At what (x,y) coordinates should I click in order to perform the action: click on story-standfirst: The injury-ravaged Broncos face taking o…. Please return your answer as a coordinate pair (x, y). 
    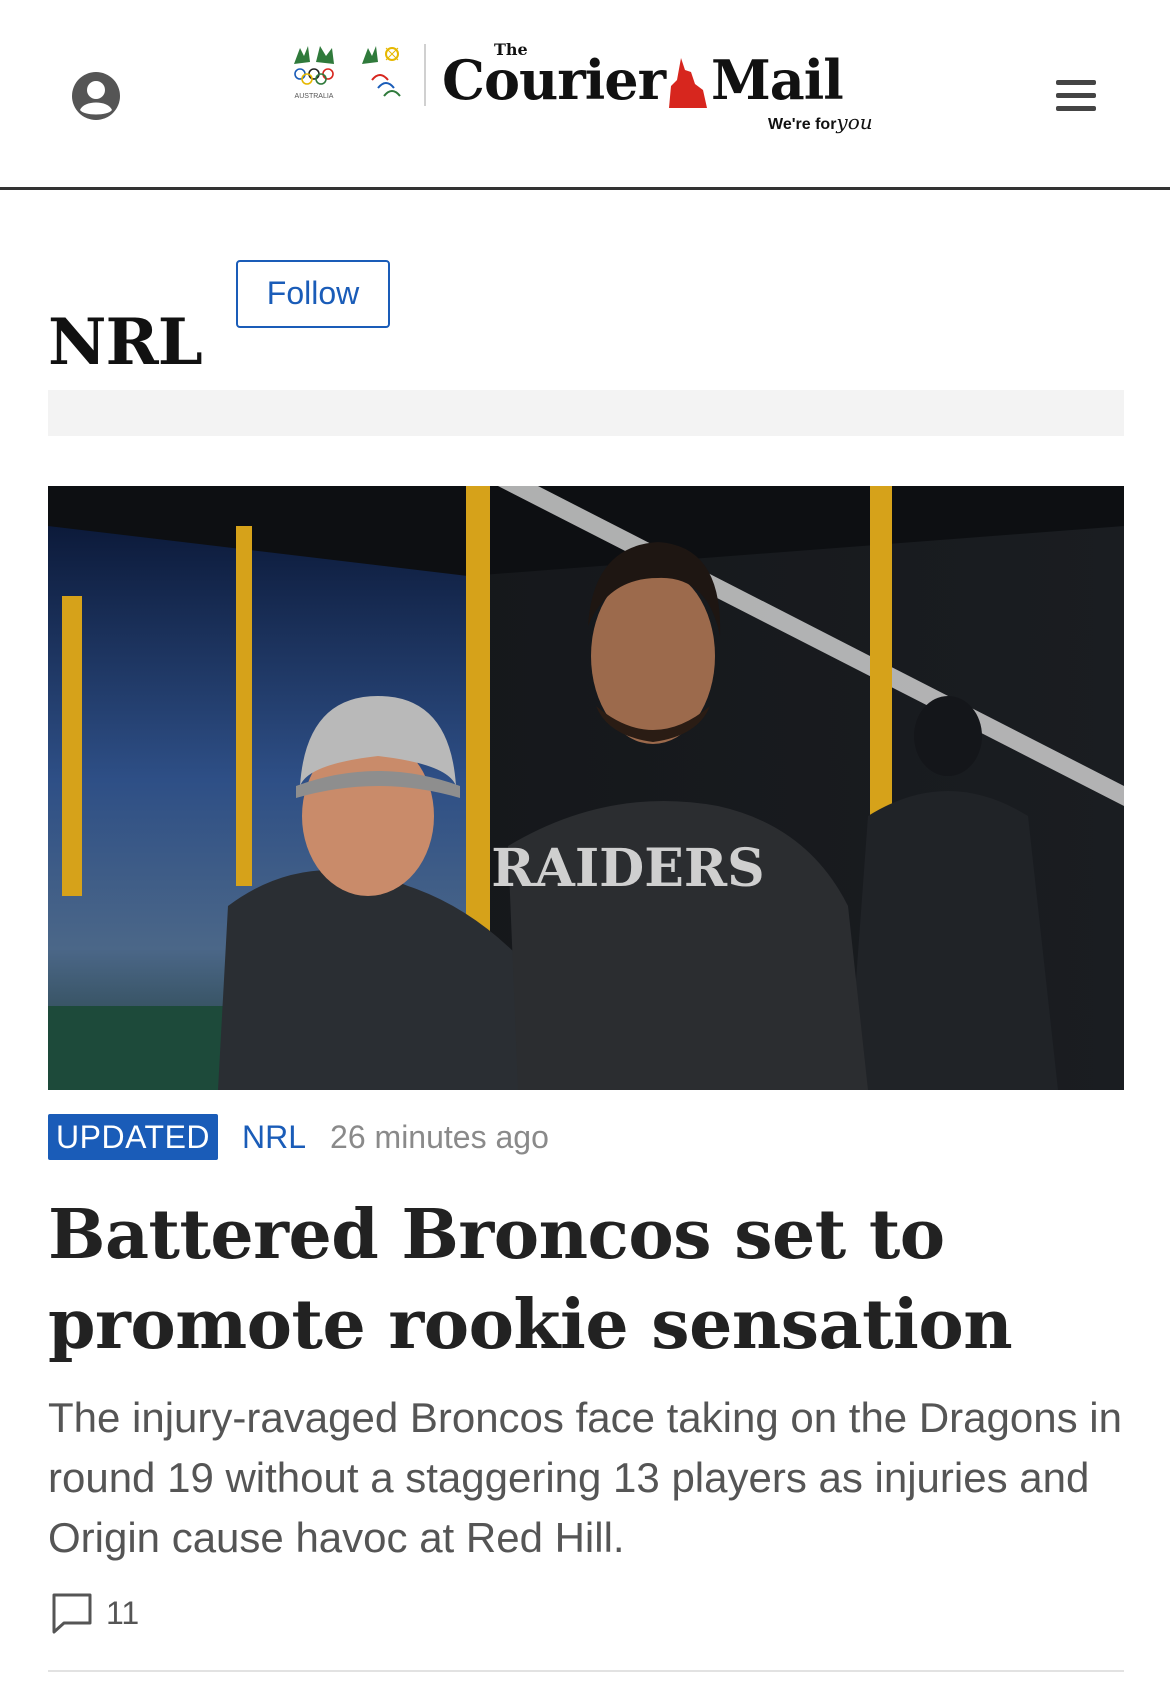
    Looking at the image, I should click on (585, 1477).